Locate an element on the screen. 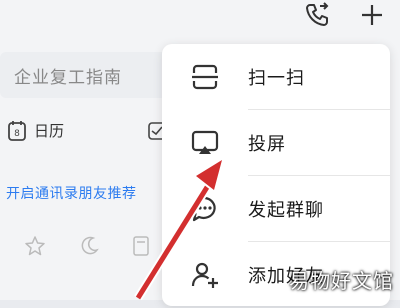  menu-label-scan: 扫一扫 is located at coordinates (276, 78).